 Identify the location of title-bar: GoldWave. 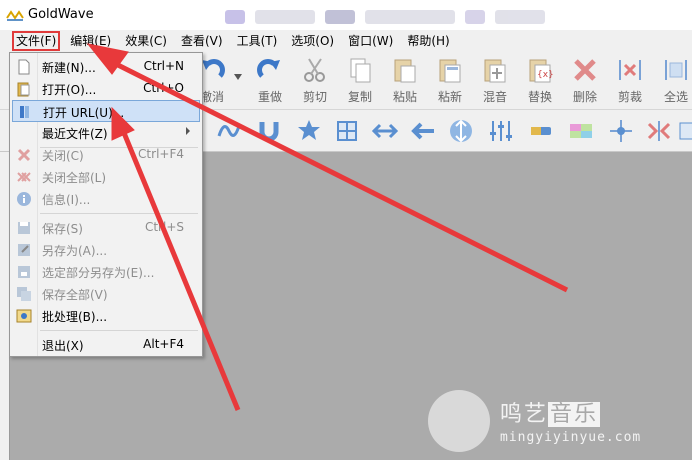
(346, 15).